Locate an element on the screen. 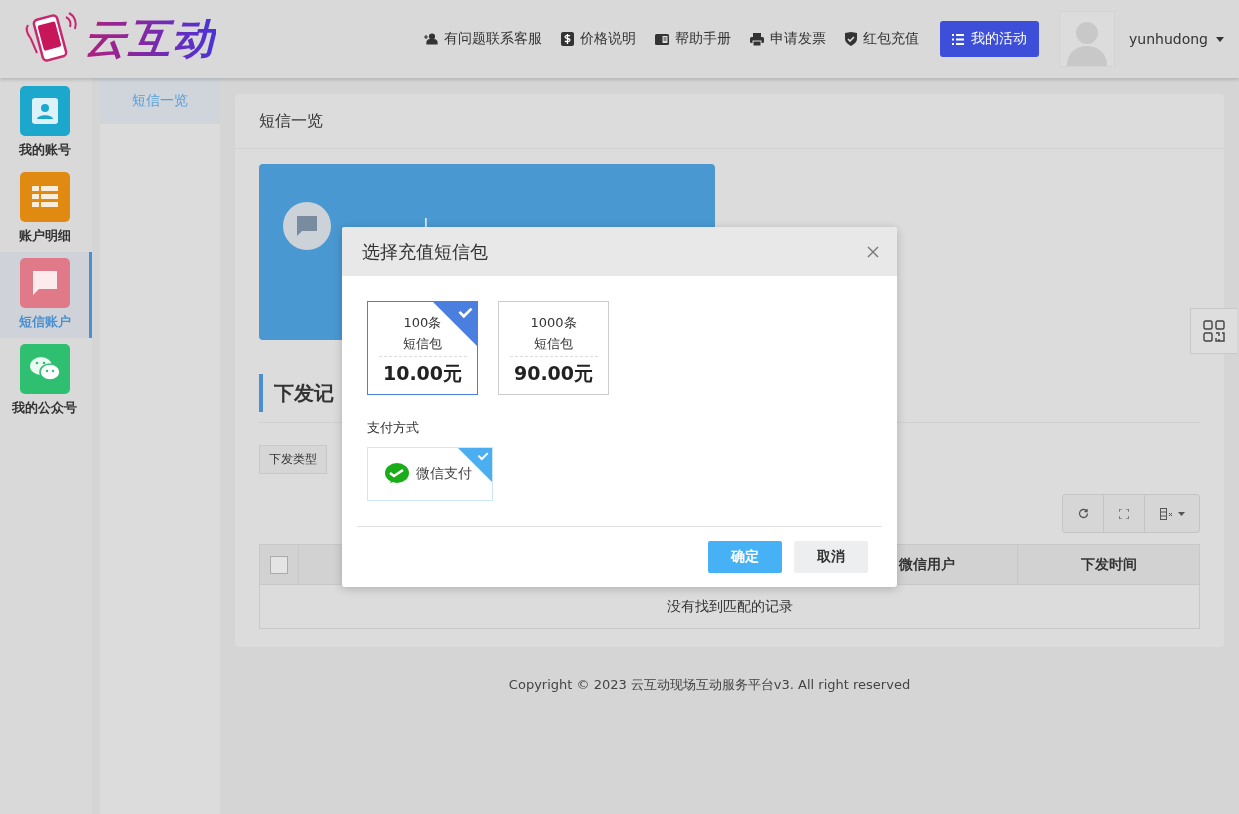 The image size is (1239, 814). grid-icon is located at coordinates (1214, 331).